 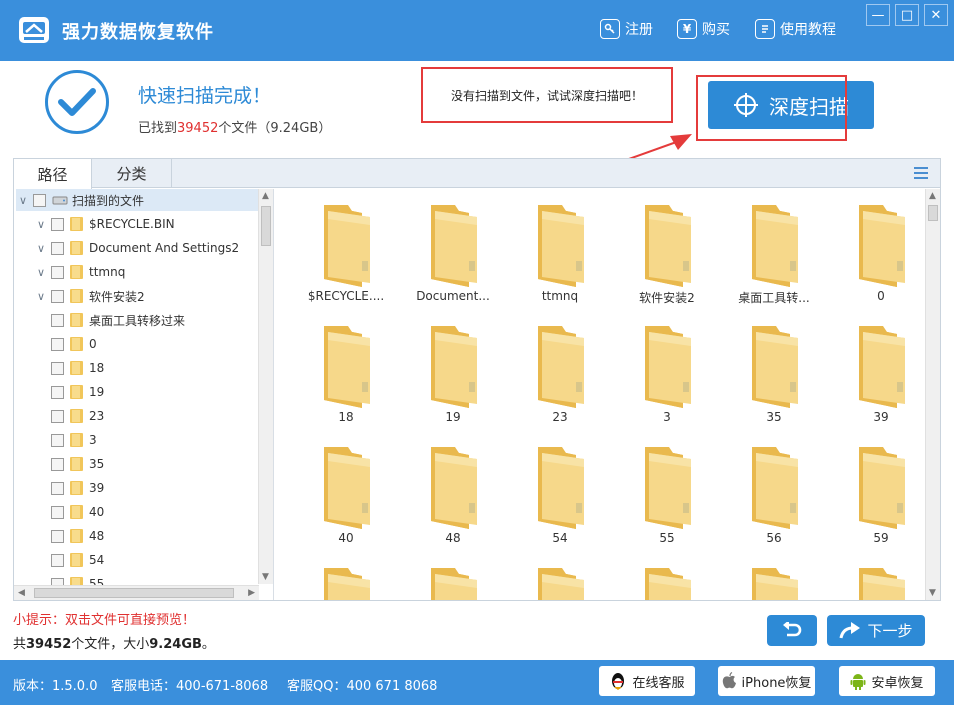 I want to click on forward-arrow-icon, so click(x=850, y=629).